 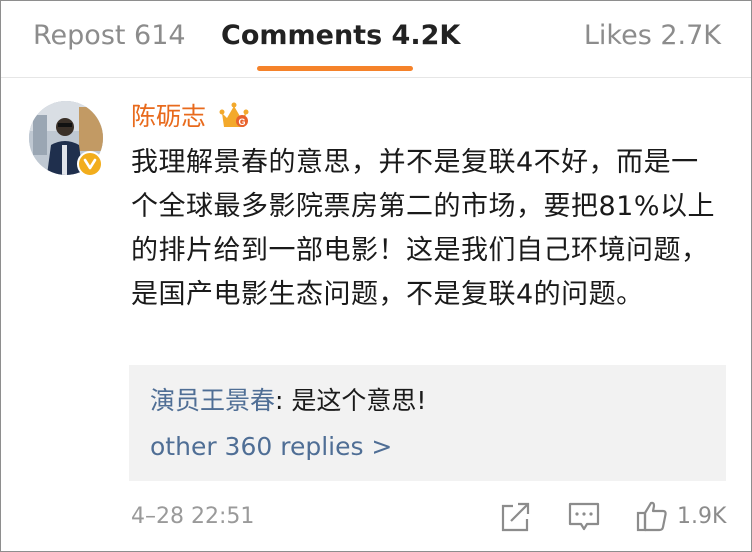 What do you see at coordinates (335, 68) in the screenshot?
I see `active-tab-indicator` at bounding box center [335, 68].